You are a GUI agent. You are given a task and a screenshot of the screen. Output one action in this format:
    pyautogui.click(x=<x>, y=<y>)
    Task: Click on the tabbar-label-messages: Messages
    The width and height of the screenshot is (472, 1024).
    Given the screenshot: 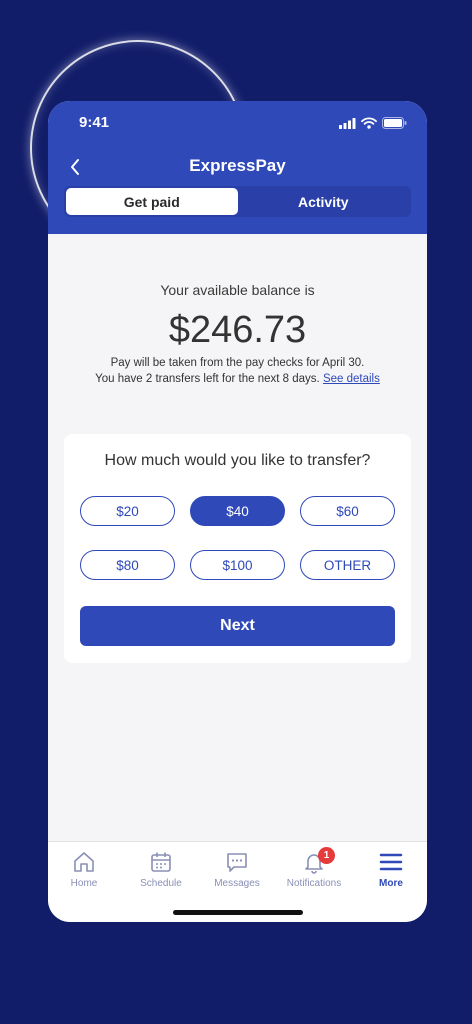 What is the action you would take?
    pyautogui.click(x=237, y=883)
    